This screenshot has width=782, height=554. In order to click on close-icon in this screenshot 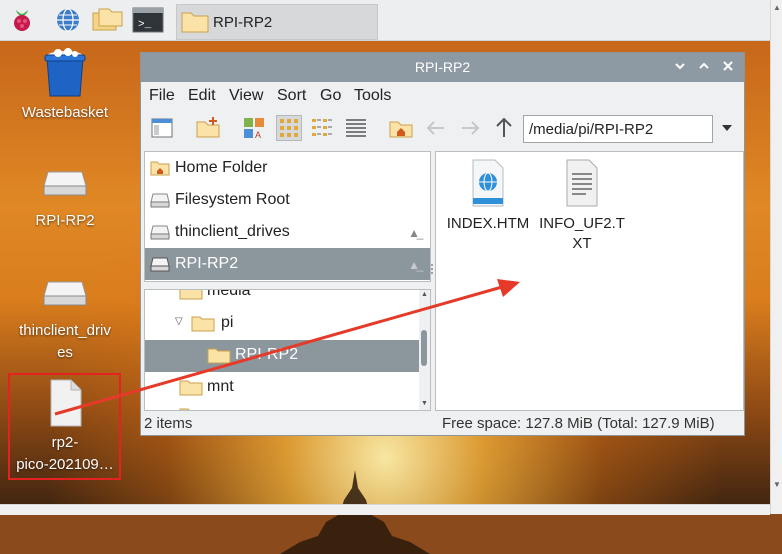, I will do `click(728, 66)`.